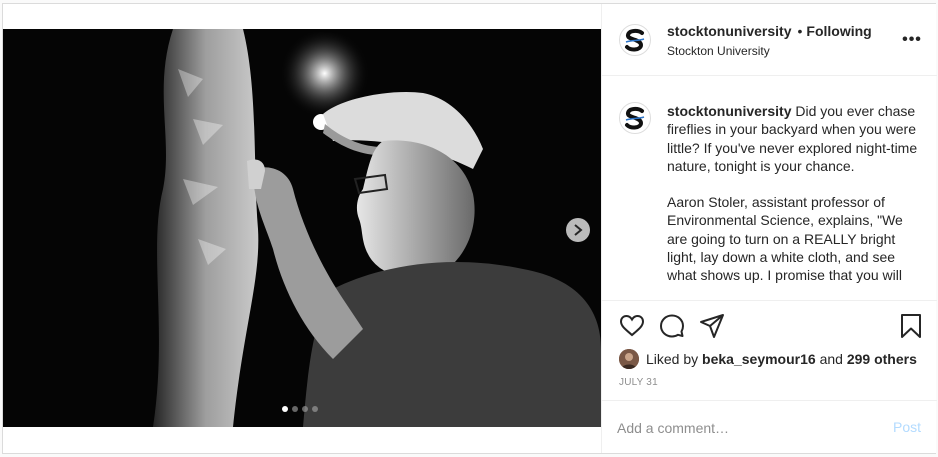 Image resolution: width=938 pixels, height=457 pixels. Describe the element at coordinates (729, 111) in the screenshot. I see `caption-username: stocktonuniversity` at that location.